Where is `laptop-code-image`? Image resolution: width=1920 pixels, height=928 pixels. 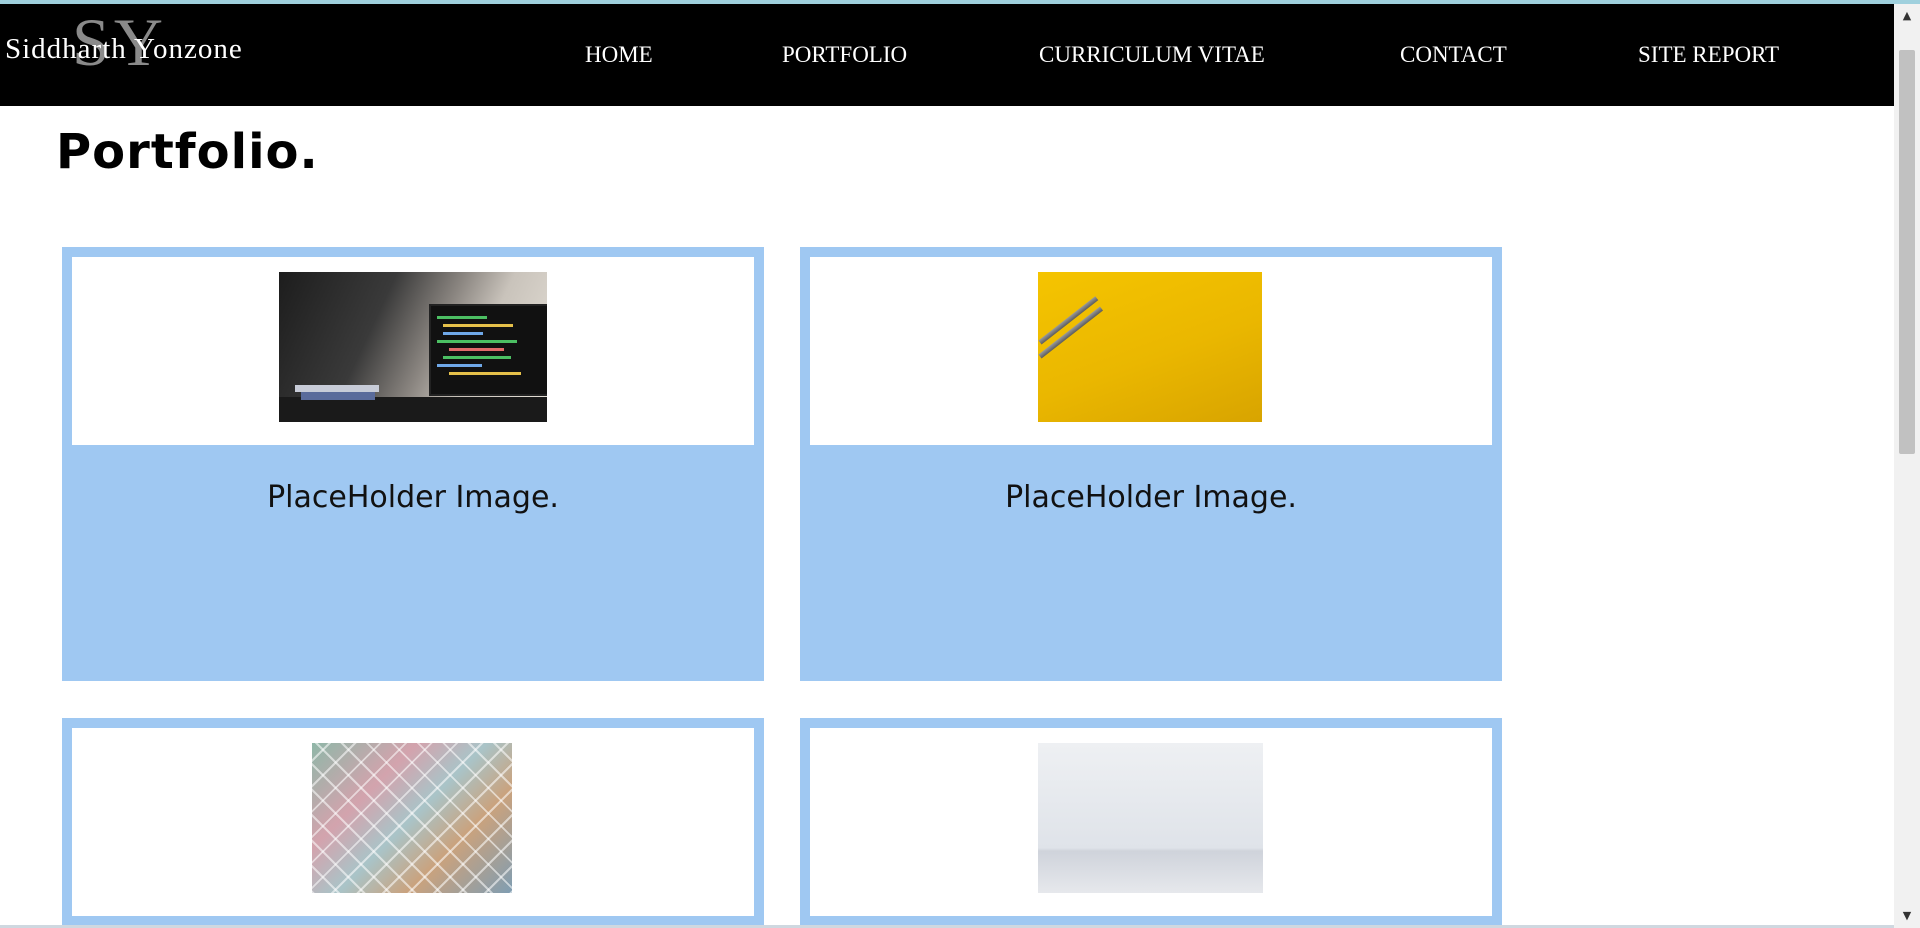 laptop-code-image is located at coordinates (413, 347).